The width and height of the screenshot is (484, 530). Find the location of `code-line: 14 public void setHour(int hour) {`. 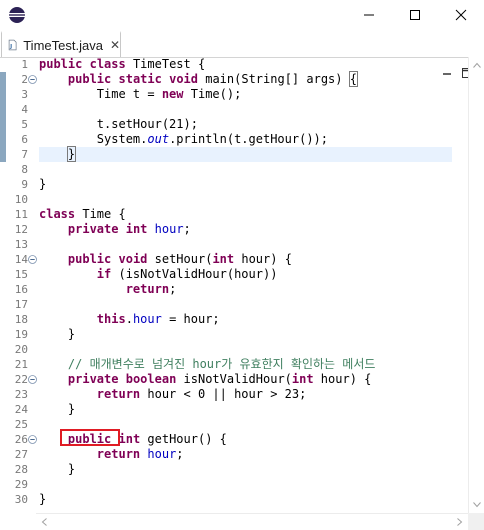

code-line: 14 public void setHour(int hour) { is located at coordinates (234, 259).